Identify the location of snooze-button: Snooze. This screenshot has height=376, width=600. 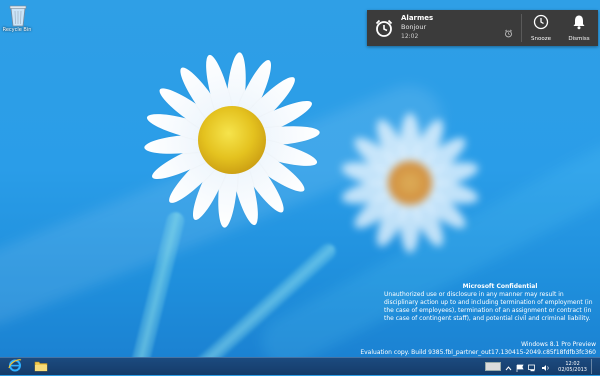
(541, 28).